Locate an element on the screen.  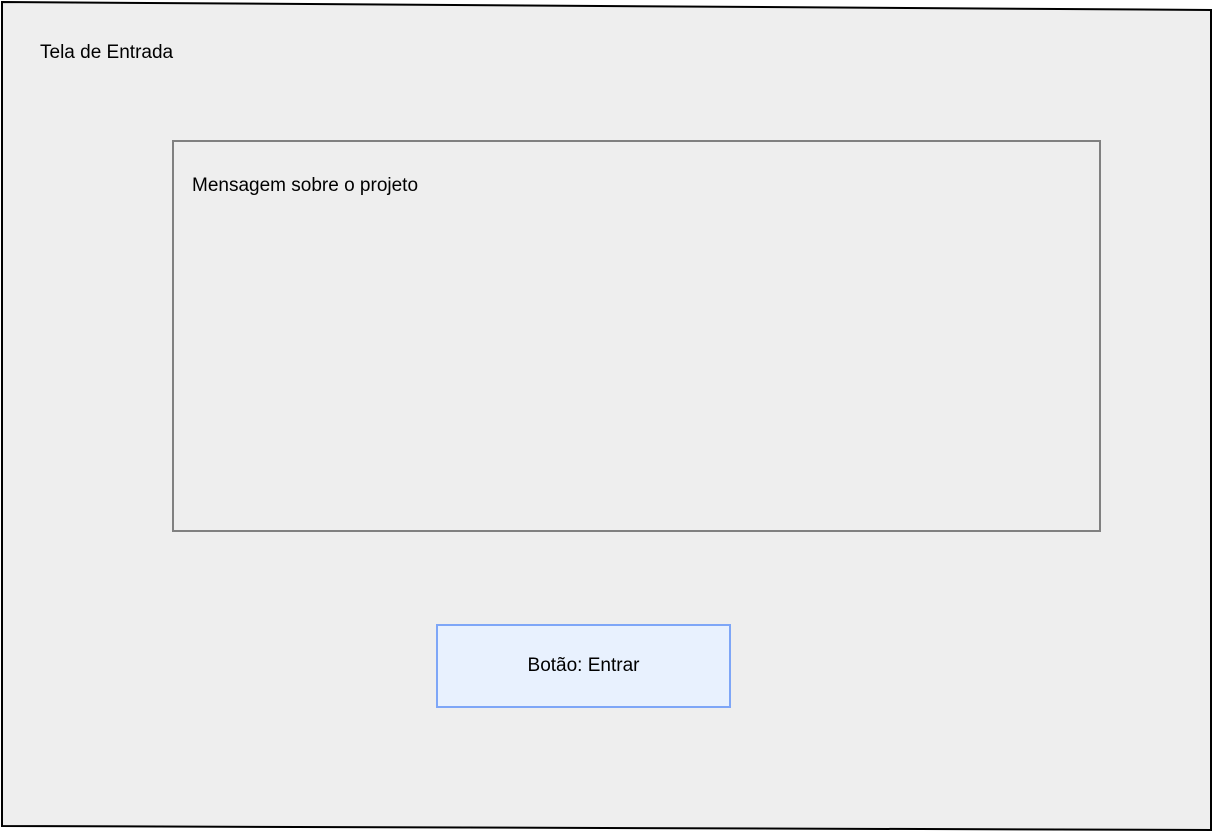
project-message-text: Mensagem sobre o projeto is located at coordinates (305, 185).